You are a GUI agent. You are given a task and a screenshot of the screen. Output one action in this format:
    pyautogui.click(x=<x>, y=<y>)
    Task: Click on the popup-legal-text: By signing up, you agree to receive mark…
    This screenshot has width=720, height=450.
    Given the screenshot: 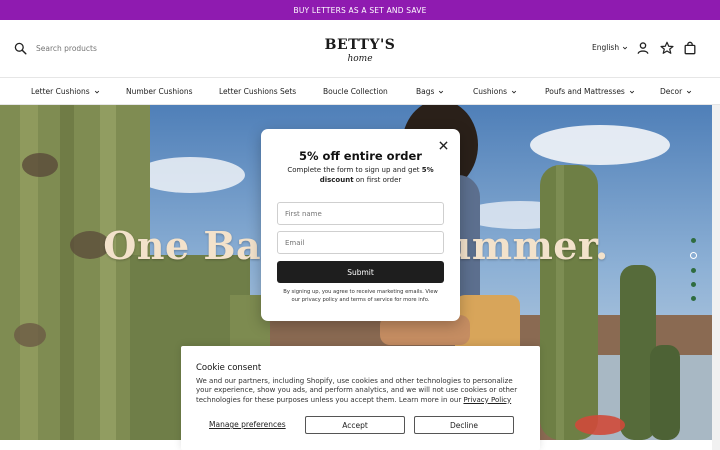 What is the action you would take?
    pyautogui.click(x=360, y=296)
    